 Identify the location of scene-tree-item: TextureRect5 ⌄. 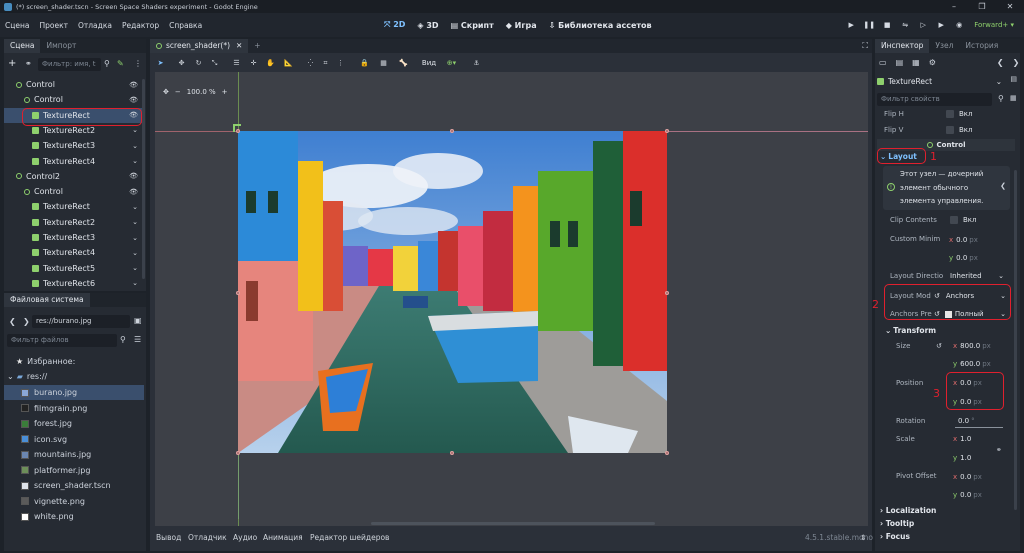
(73, 268).